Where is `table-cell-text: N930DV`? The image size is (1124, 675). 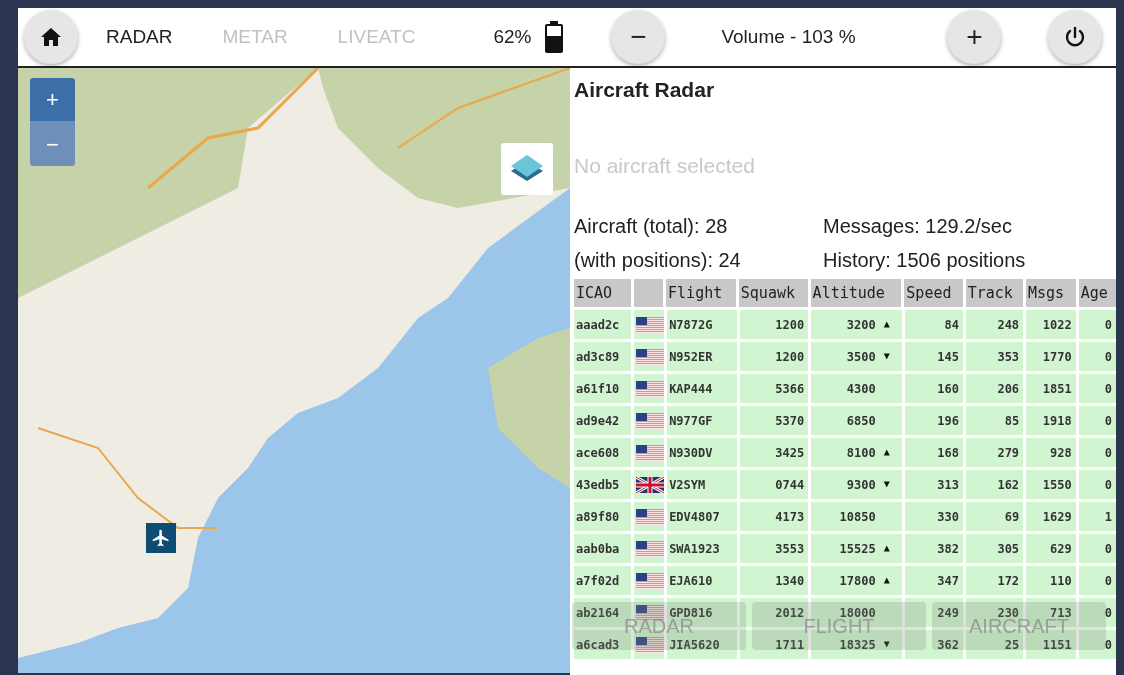 table-cell-text: N930DV is located at coordinates (691, 453).